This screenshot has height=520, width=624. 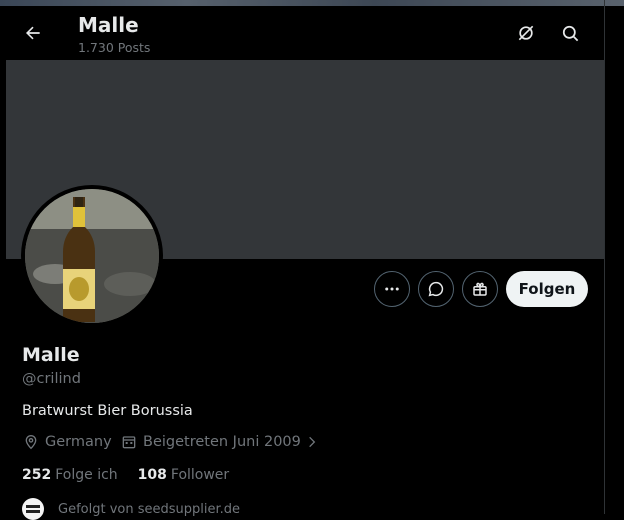 What do you see at coordinates (135, 475) in the screenshot?
I see `follow-stats: 252 Folge ich 108 Follower` at bounding box center [135, 475].